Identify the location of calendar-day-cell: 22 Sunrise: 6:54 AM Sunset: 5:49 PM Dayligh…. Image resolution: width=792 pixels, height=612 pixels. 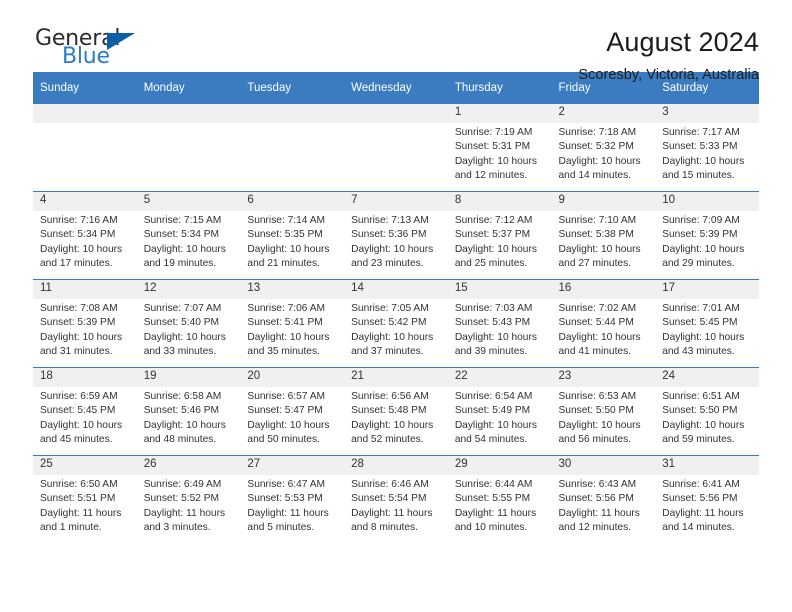
(499, 411).